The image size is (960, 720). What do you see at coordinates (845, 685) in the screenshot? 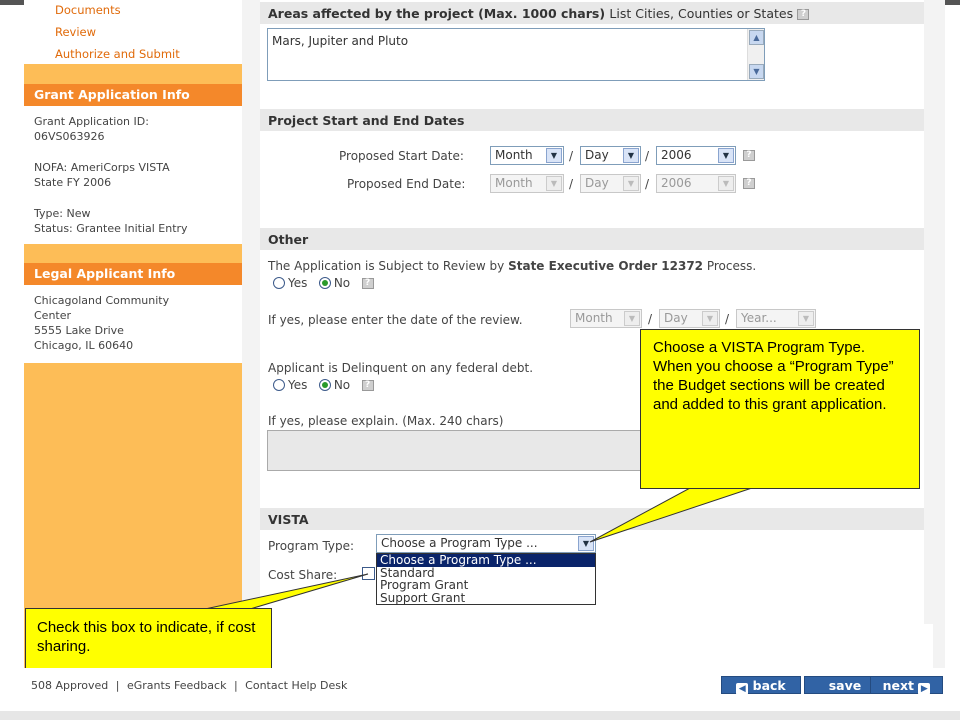
I see `save-button-label: save` at bounding box center [845, 685].